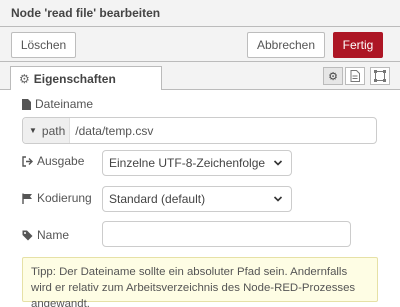 This screenshot has width=400, height=307. What do you see at coordinates (200, 13) in the screenshot?
I see `tray-header: Node 'read file' bearbeiten` at bounding box center [200, 13].